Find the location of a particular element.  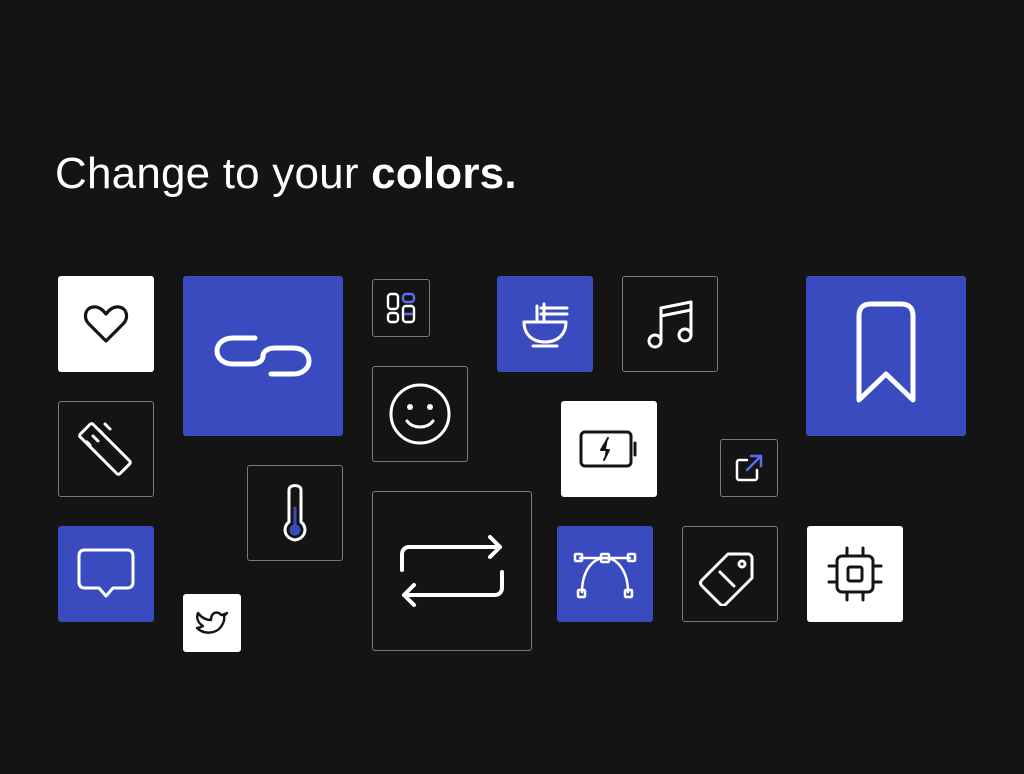

noodles-tile is located at coordinates (545, 324).